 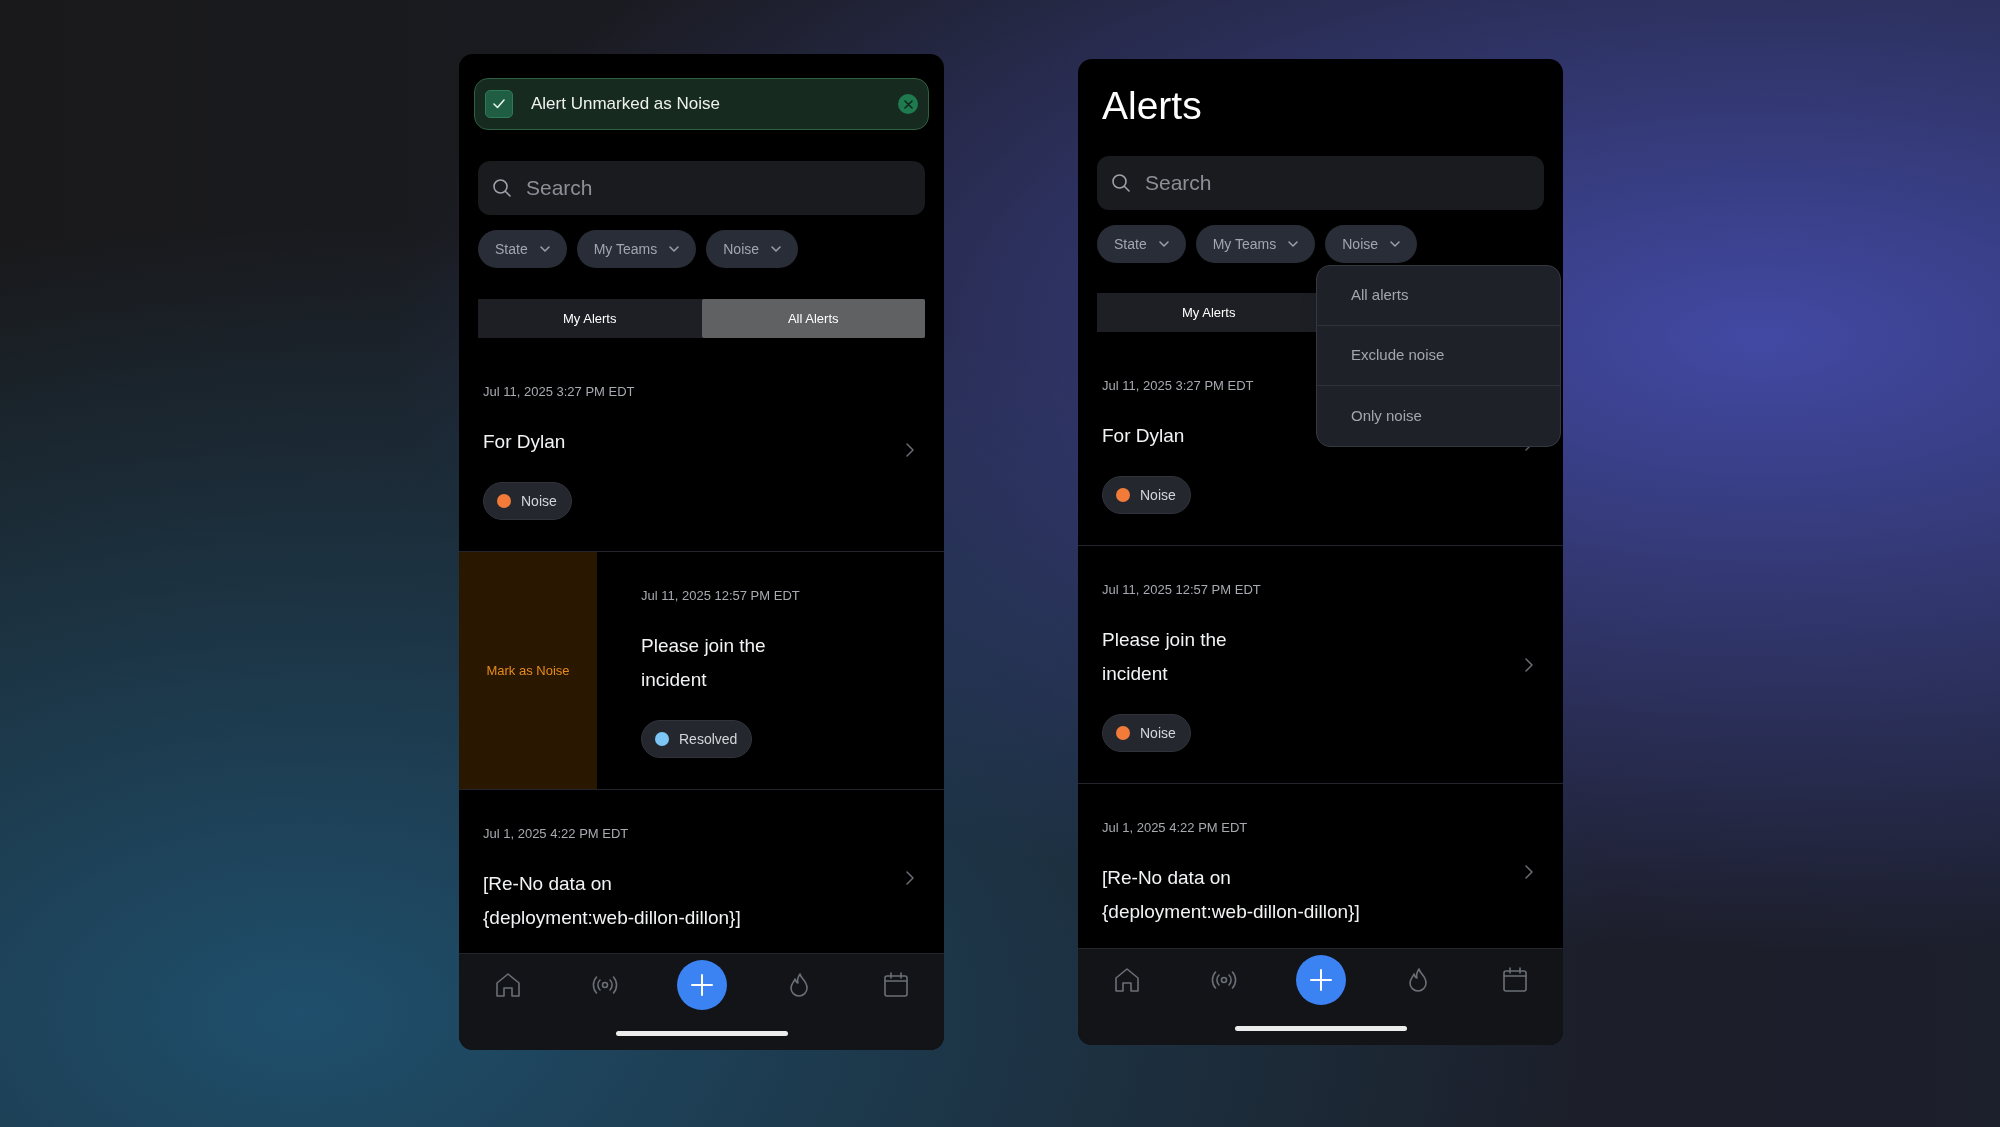 What do you see at coordinates (697, 739) in the screenshot?
I see `status-tag: Resolved` at bounding box center [697, 739].